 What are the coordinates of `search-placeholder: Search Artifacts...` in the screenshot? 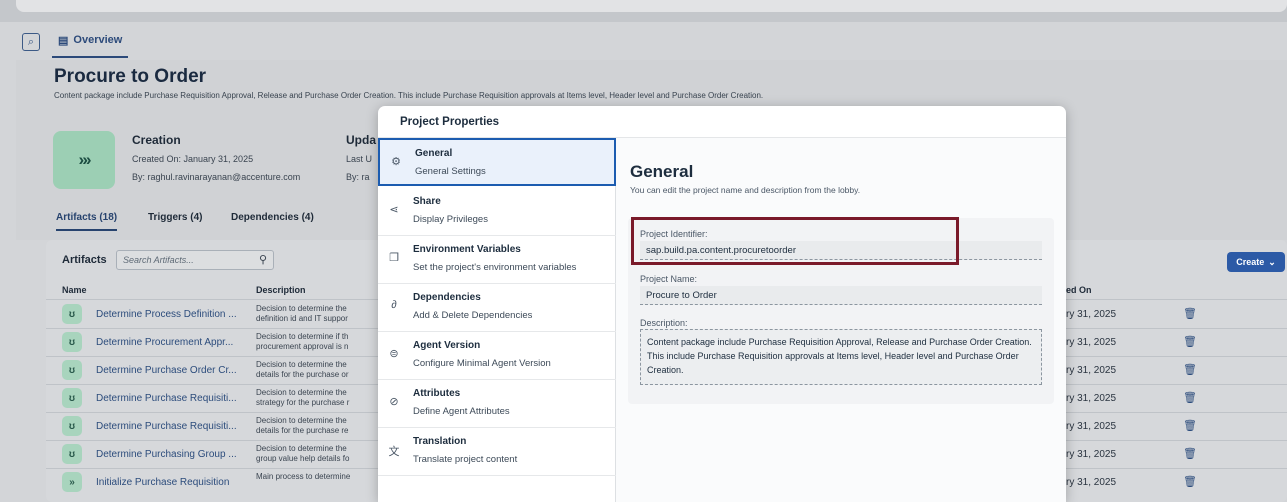 It's located at (158, 260).